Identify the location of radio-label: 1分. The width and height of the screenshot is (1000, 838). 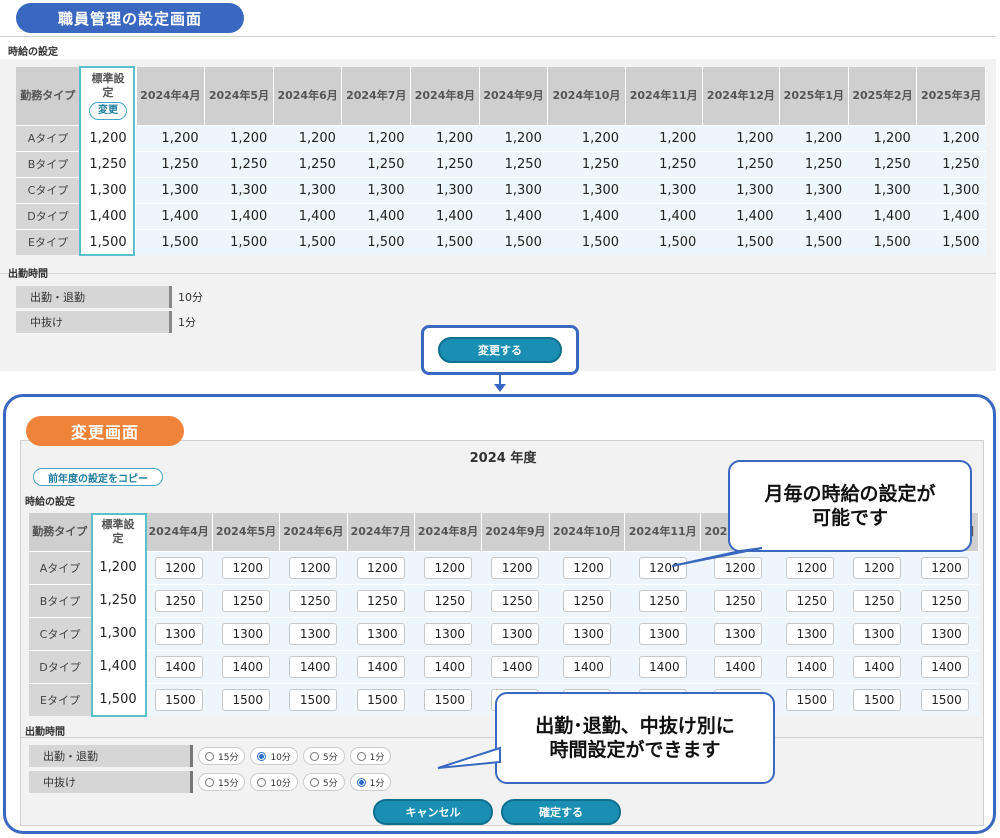
(377, 757).